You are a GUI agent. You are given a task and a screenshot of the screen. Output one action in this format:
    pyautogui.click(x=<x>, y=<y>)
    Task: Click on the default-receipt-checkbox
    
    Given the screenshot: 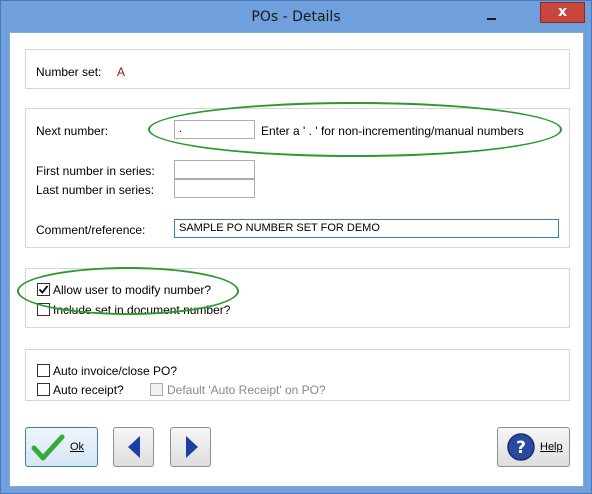 What is the action you would take?
    pyautogui.click(x=156, y=389)
    